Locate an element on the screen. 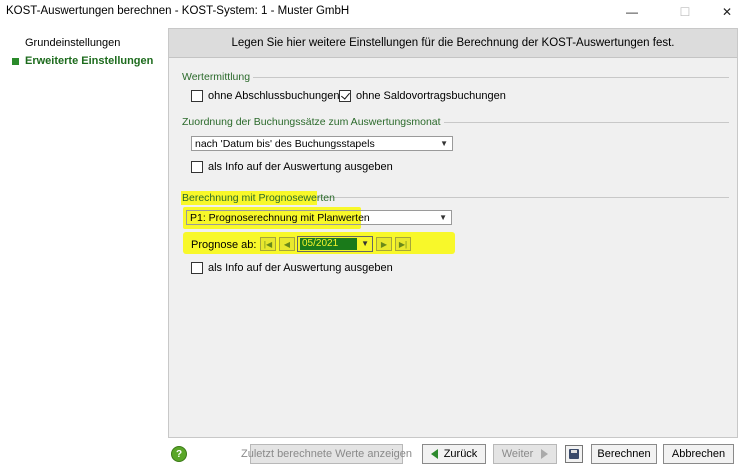 This screenshot has width=744, height=471. button-label: Berechnen is located at coordinates (624, 454).